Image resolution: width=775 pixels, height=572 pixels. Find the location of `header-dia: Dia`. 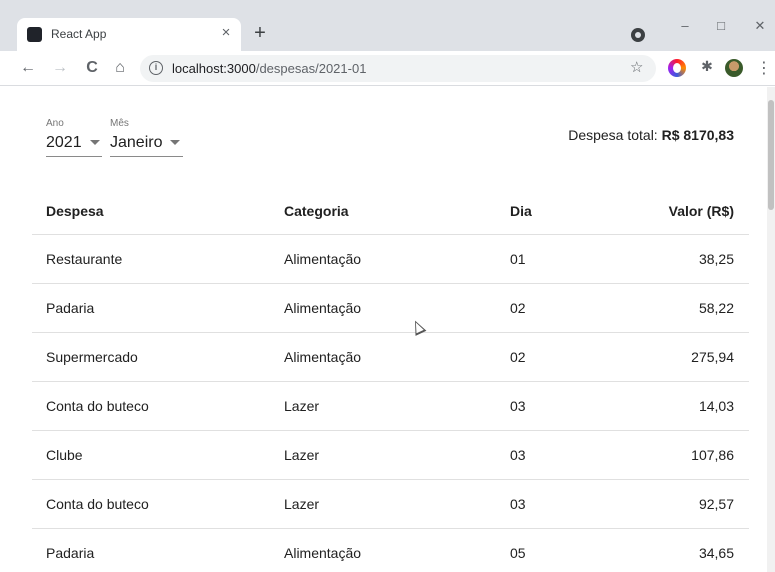

header-dia: Dia is located at coordinates (555, 209).